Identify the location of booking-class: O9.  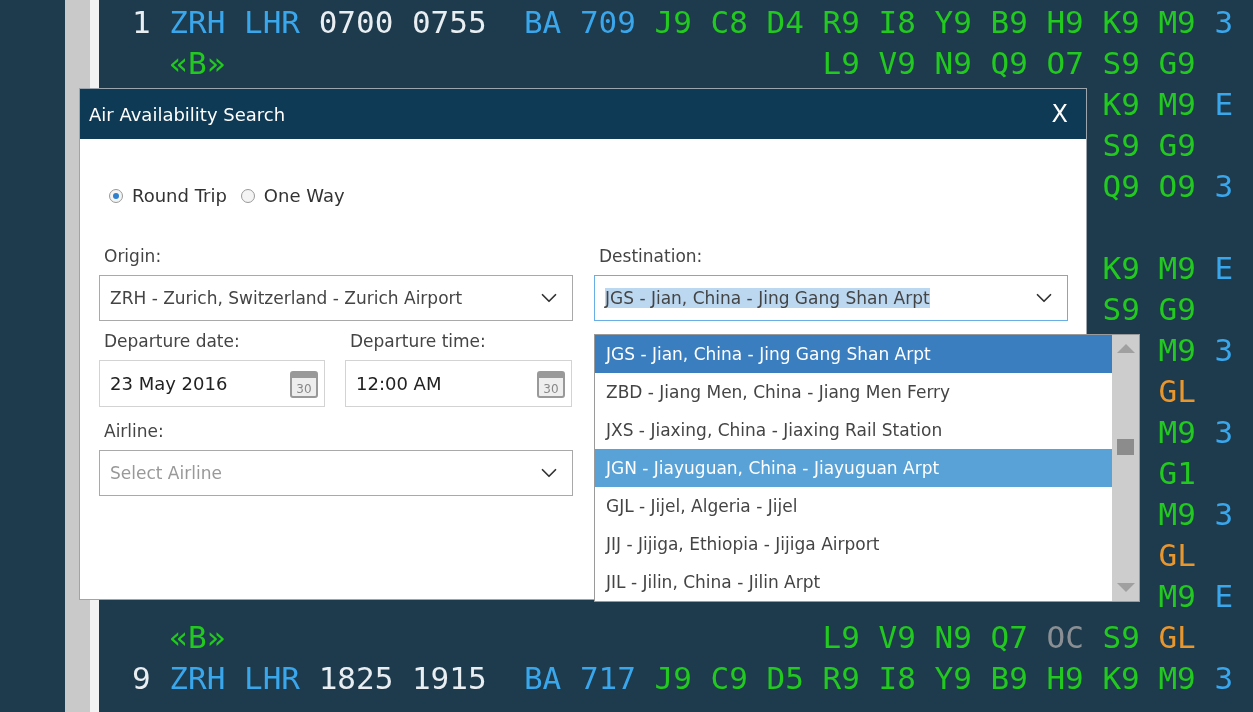
(1177, 186).